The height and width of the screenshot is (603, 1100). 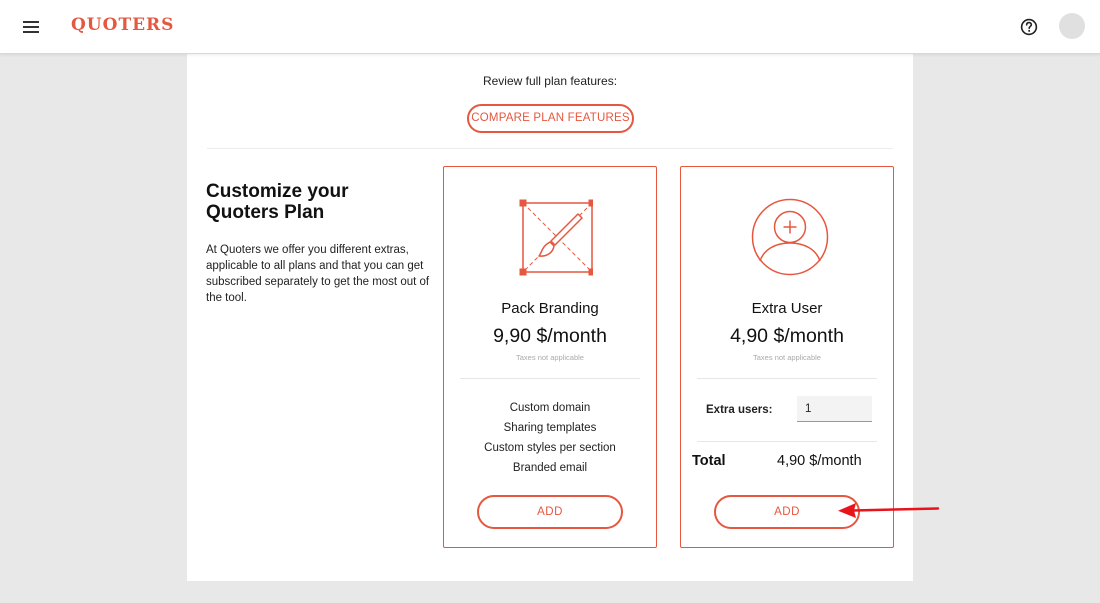 I want to click on app-logo: QUOTERS, so click(x=122, y=25).